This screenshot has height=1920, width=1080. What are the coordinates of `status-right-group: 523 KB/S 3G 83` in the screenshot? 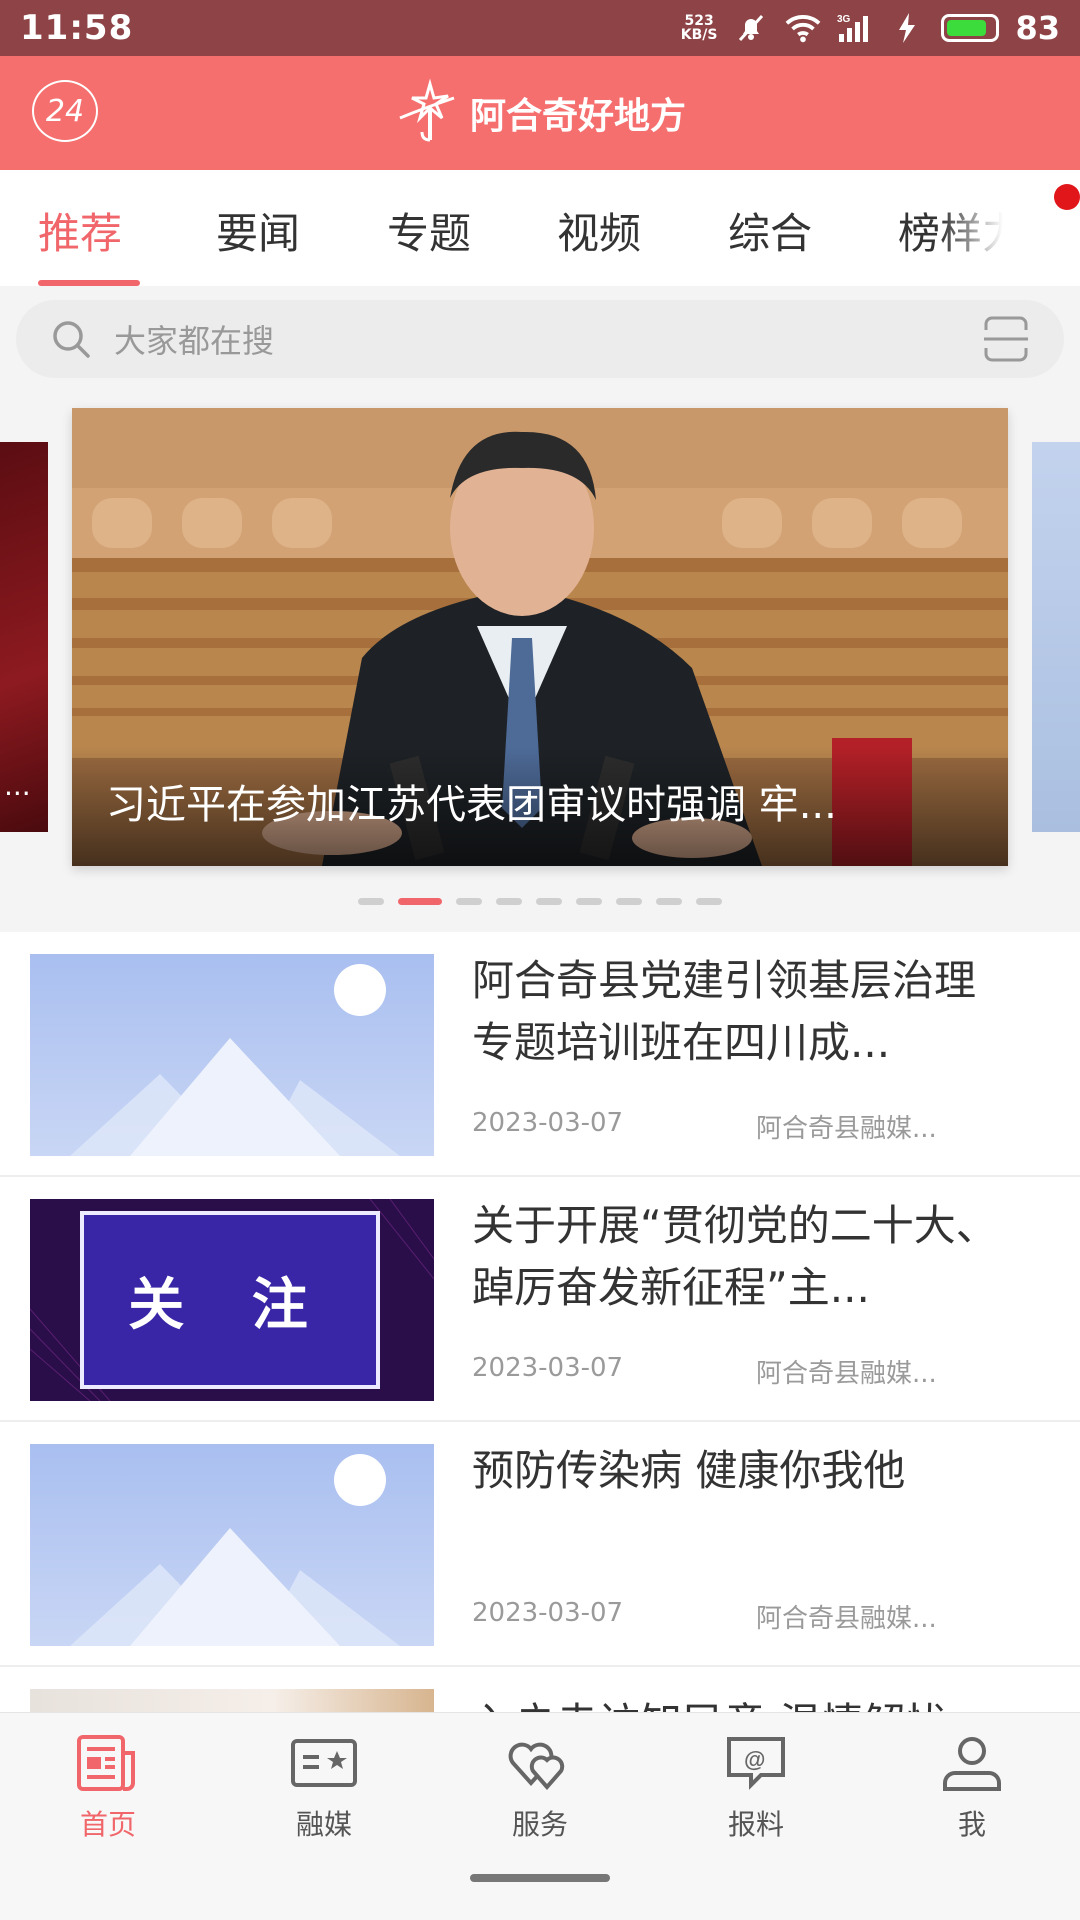 It's located at (870, 28).